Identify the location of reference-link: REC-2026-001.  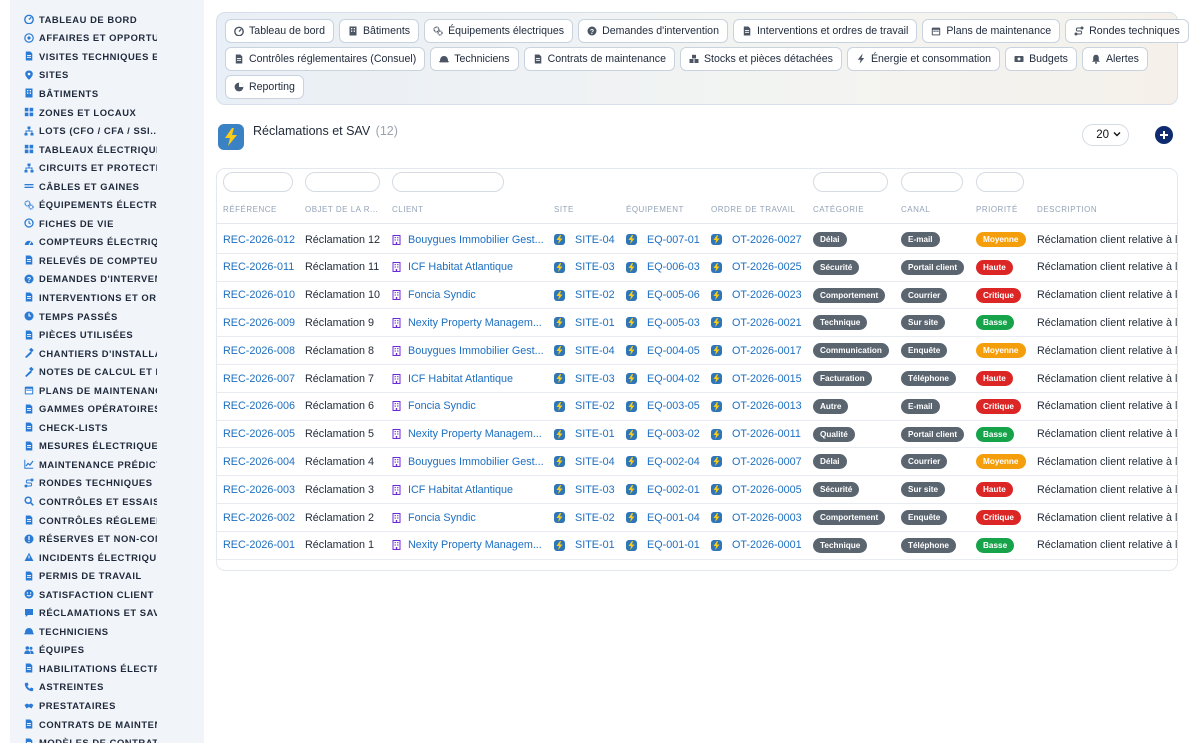
(259, 545).